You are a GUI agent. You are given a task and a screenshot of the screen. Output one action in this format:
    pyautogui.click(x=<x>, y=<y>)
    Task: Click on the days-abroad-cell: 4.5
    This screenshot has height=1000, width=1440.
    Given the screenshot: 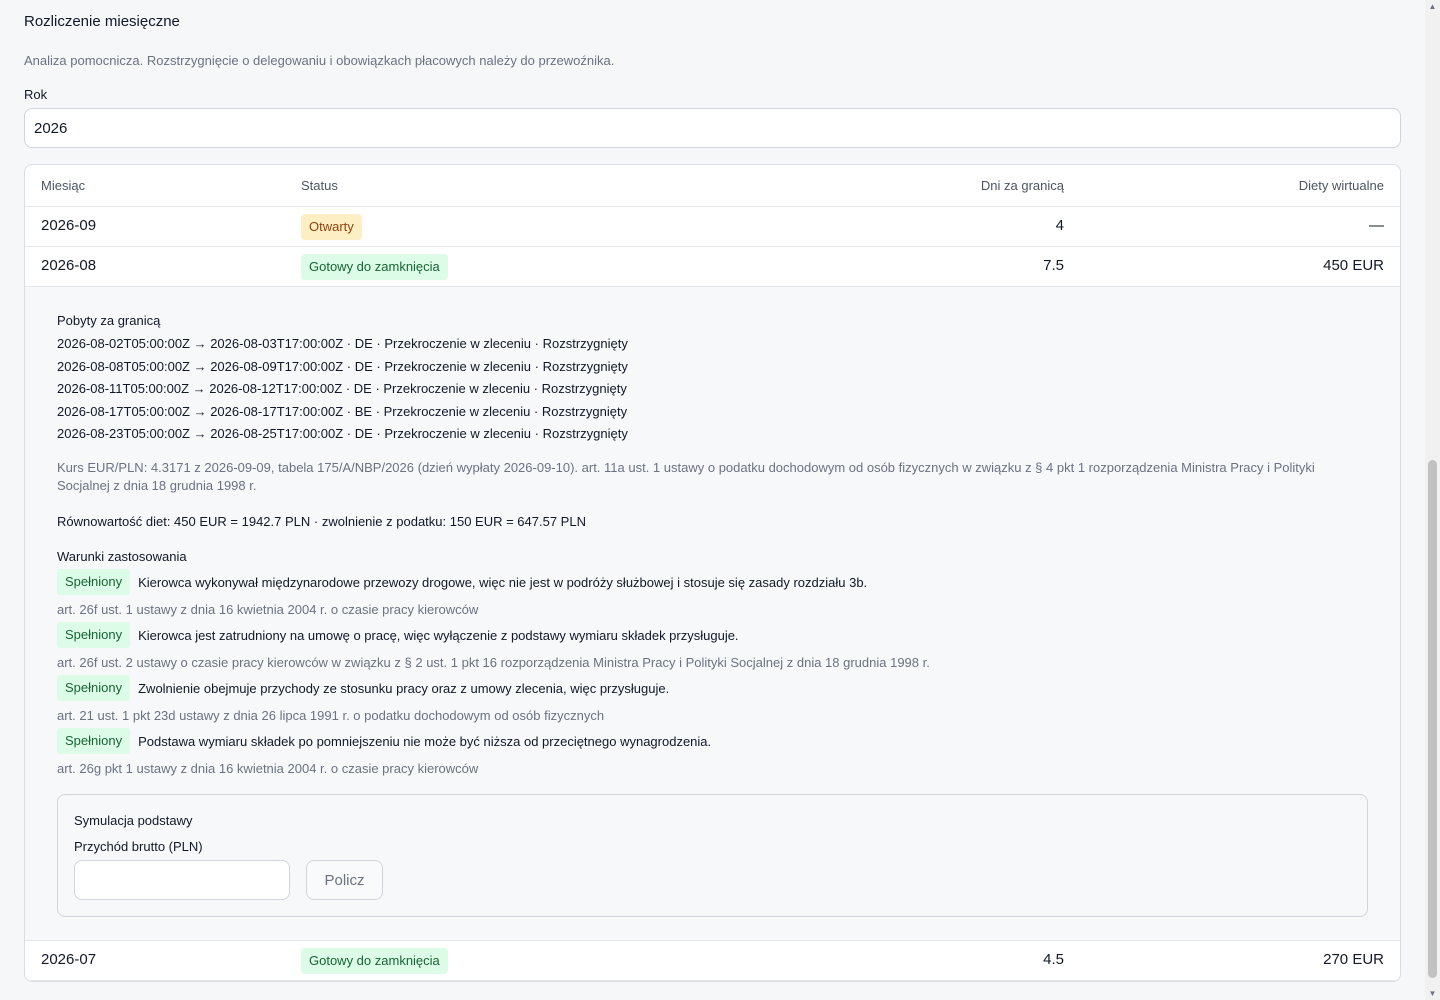 What is the action you would take?
    pyautogui.click(x=1053, y=959)
    